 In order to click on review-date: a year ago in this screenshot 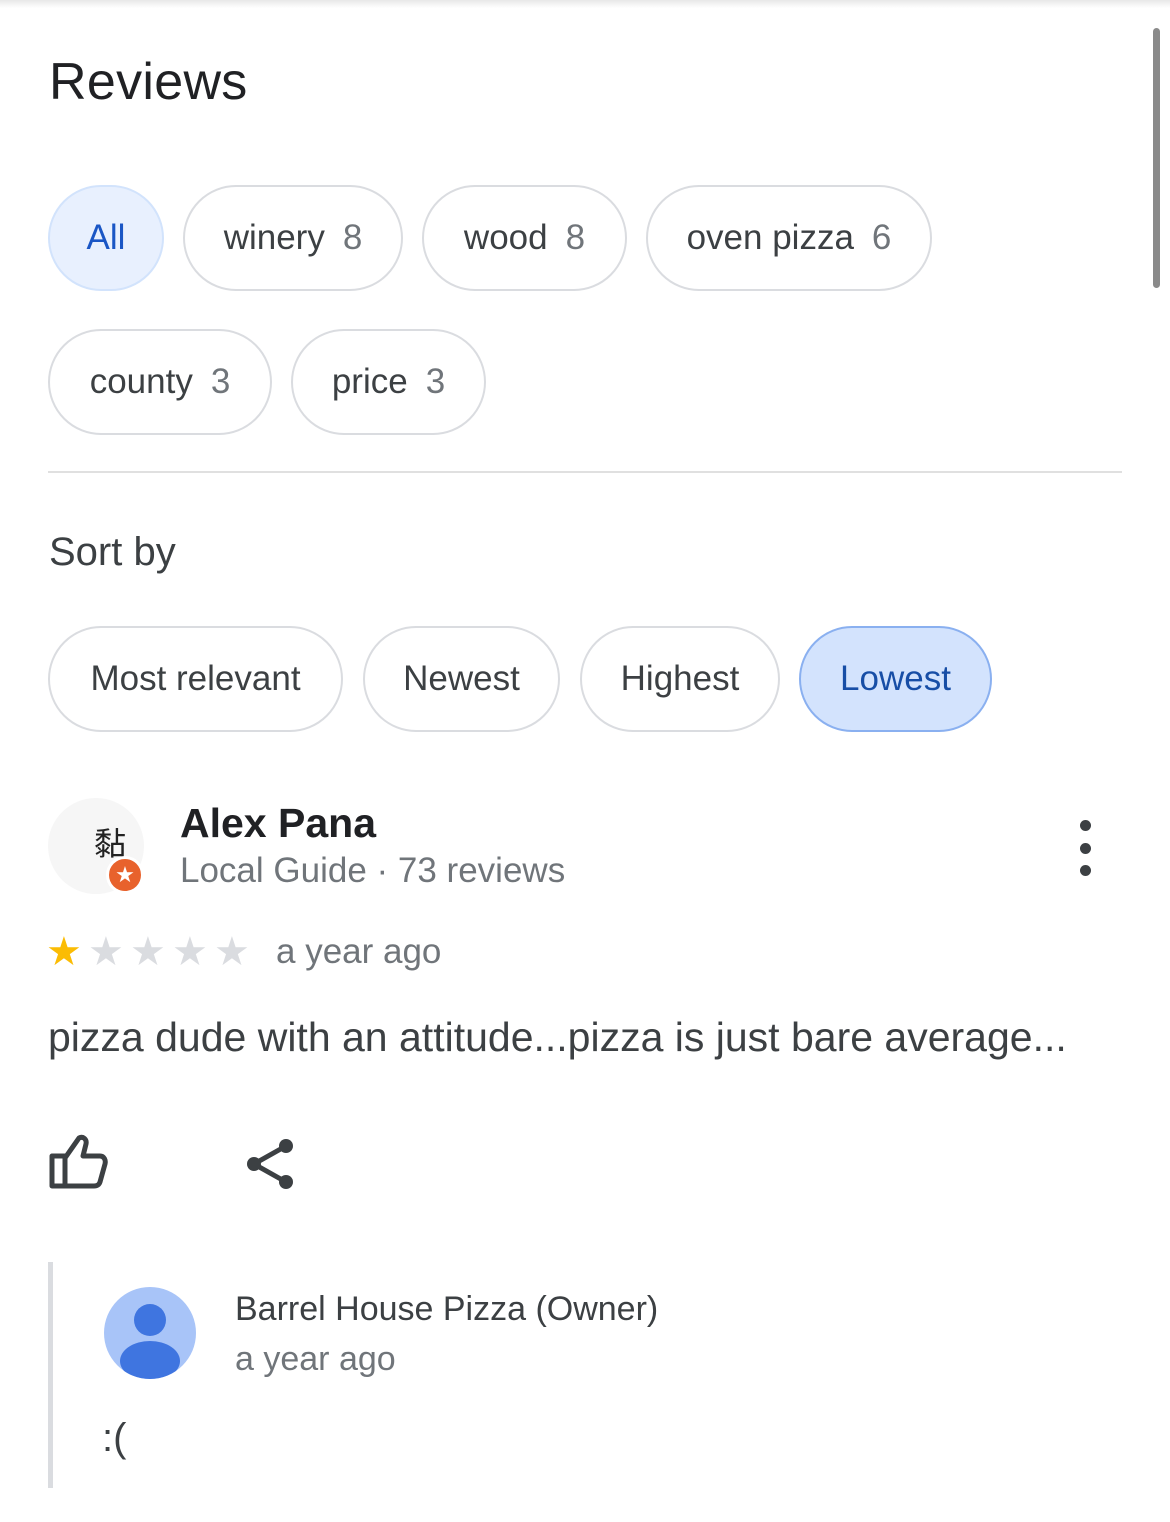, I will do `click(359, 951)`.